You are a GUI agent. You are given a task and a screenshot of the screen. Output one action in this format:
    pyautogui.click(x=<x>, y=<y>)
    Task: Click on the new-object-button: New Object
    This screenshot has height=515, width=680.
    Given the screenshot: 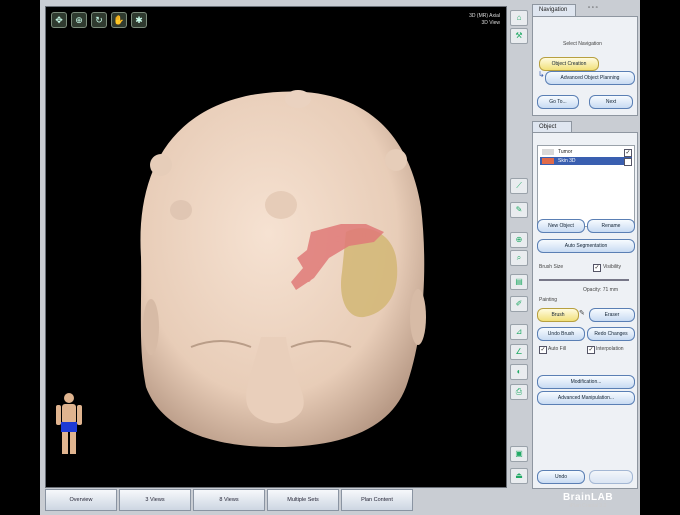 What is the action you would take?
    pyautogui.click(x=561, y=226)
    